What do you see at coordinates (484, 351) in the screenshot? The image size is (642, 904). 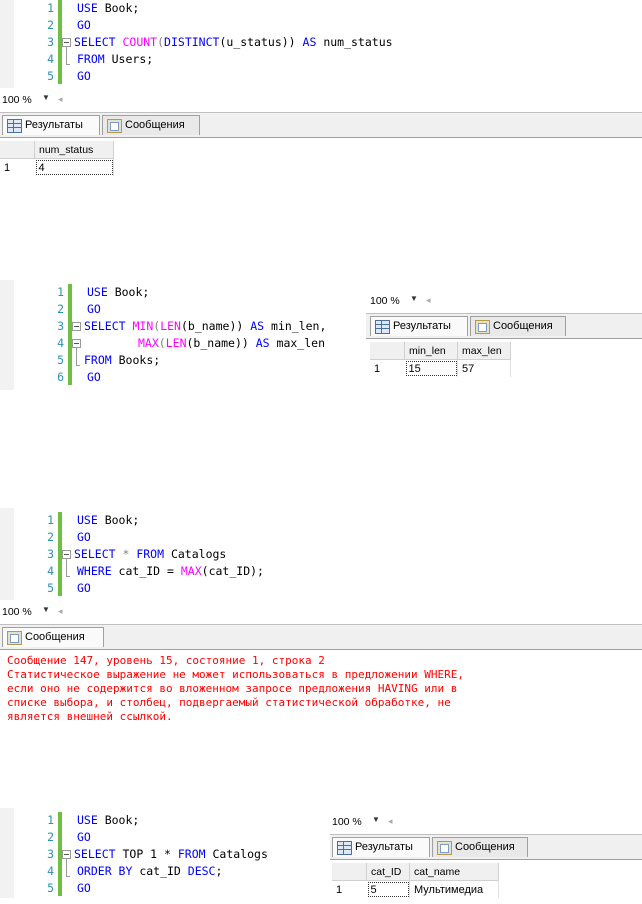 I see `column-header: max_len` at bounding box center [484, 351].